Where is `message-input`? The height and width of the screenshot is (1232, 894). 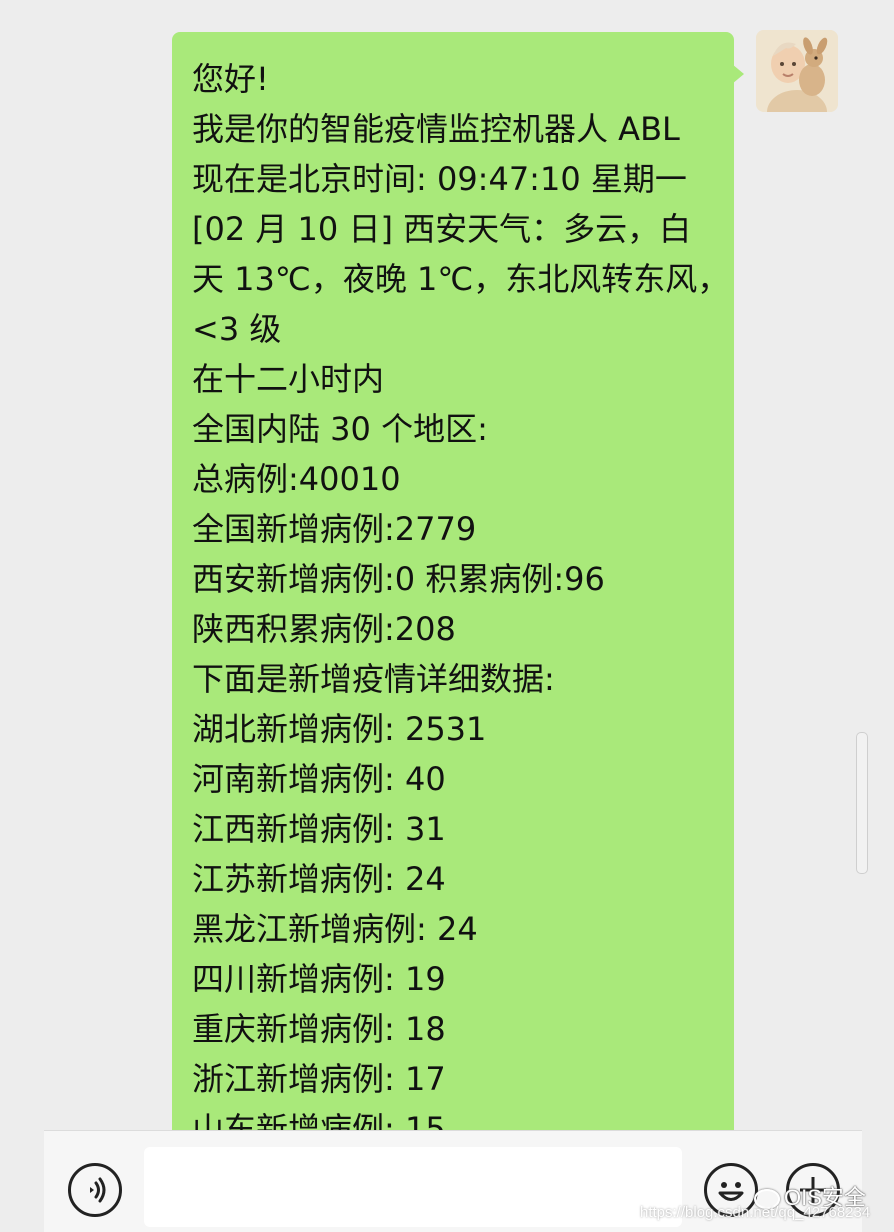
message-input is located at coordinates (413, 1187).